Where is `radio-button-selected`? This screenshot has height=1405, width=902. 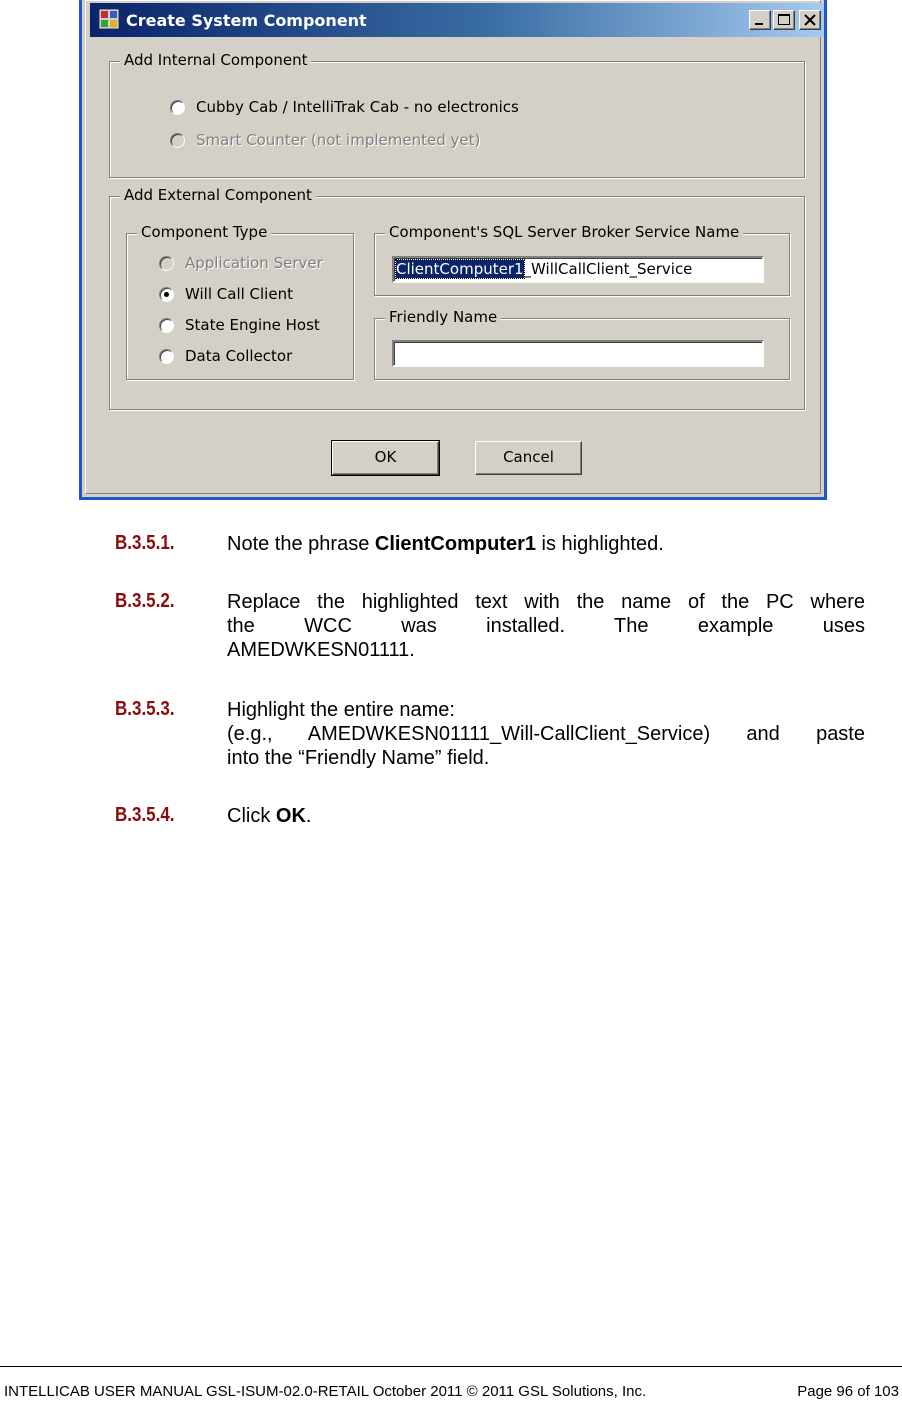 radio-button-selected is located at coordinates (166, 294).